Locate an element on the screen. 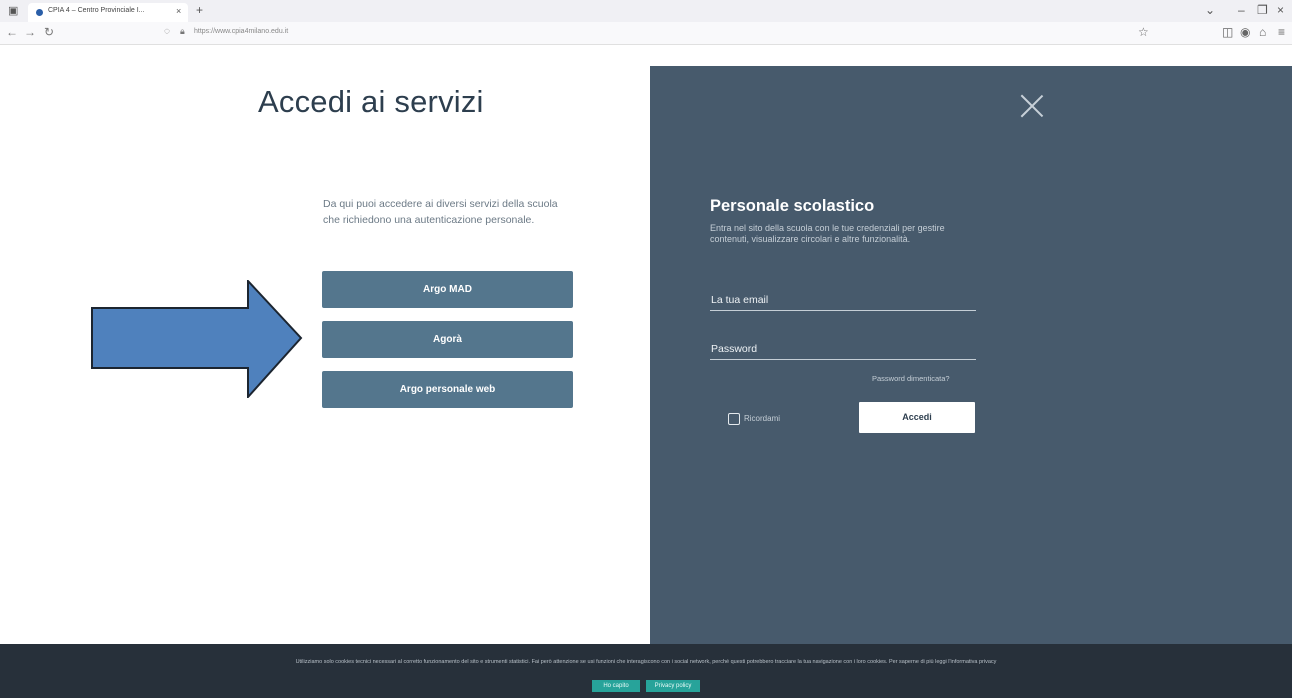  url-text: https://www.cpia4milano.edu.it is located at coordinates (241, 31).